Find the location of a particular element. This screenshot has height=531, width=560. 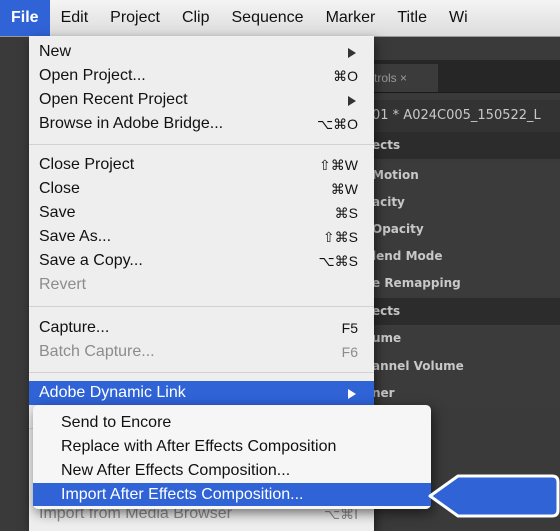

effect-controls-tab: trols × is located at coordinates (405, 78).